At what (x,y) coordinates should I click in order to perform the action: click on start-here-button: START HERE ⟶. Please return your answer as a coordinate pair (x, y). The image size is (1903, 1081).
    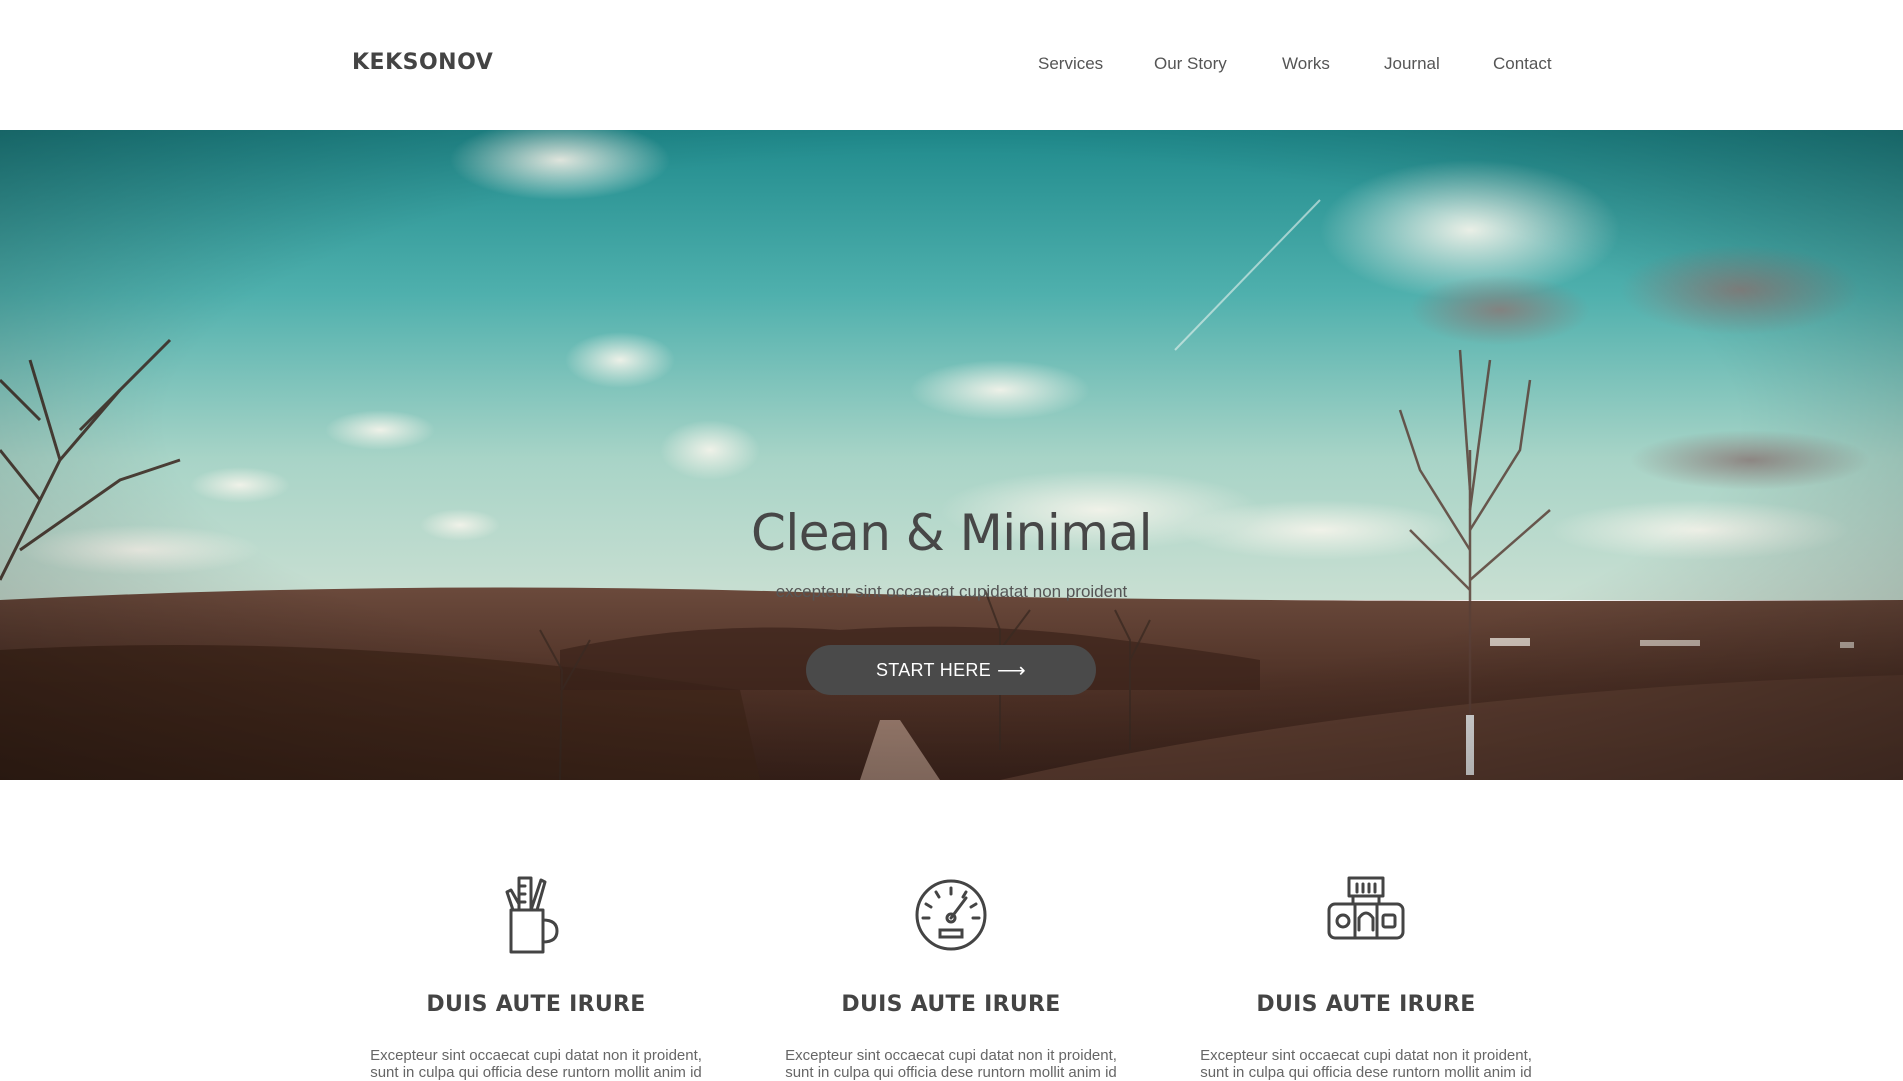
    Looking at the image, I should click on (951, 670).